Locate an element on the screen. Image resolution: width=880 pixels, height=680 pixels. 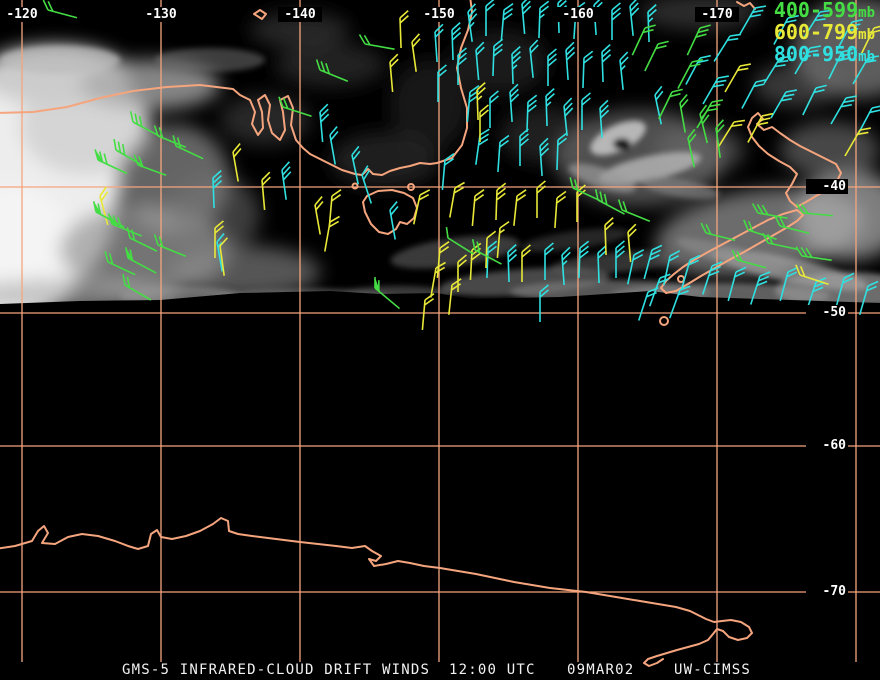
longitude-label: -120 is located at coordinates (22, 14).